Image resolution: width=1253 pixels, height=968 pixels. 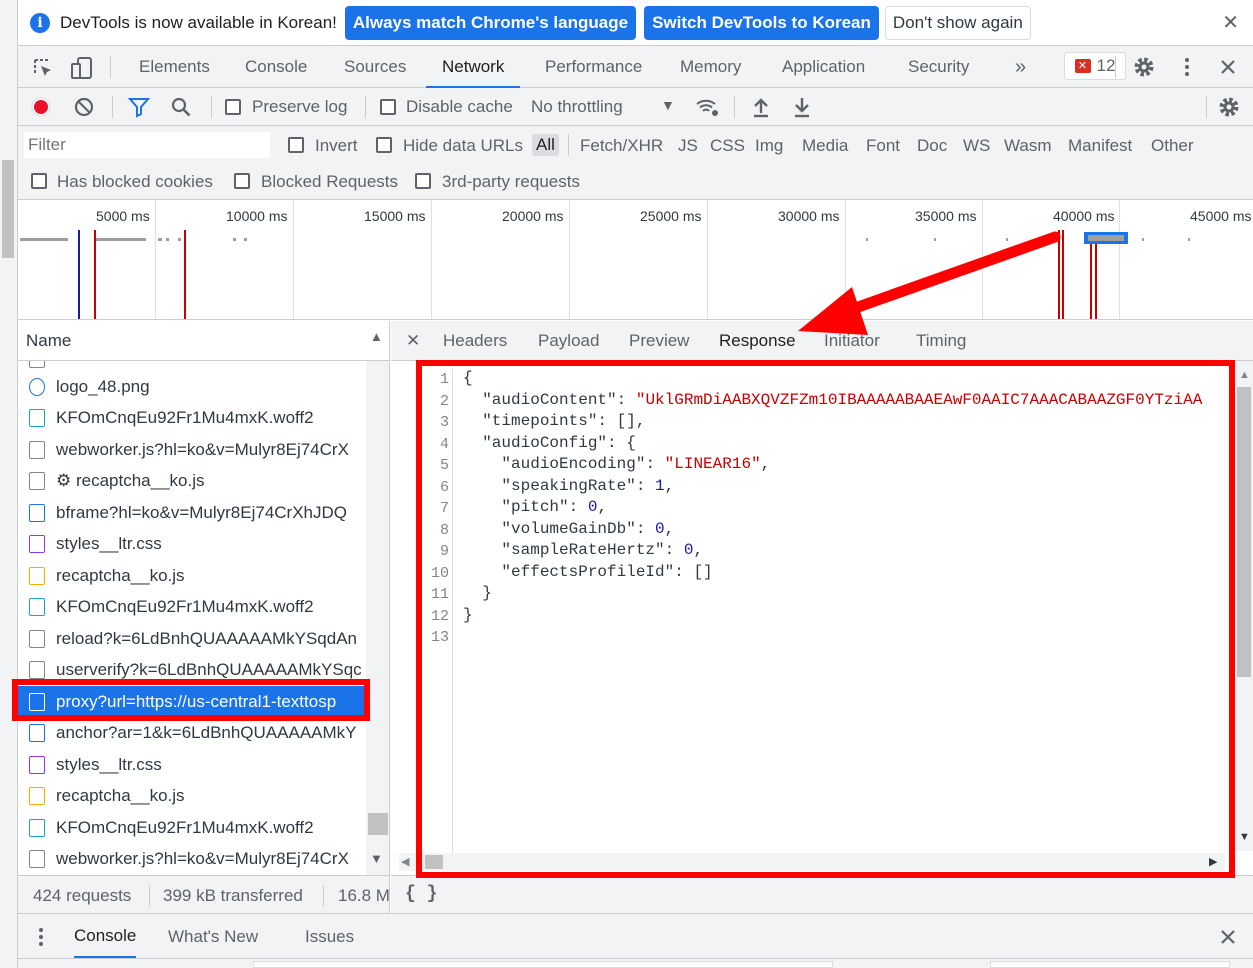 What do you see at coordinates (384, 145) in the screenshot?
I see `hide-data-urls-checkbox` at bounding box center [384, 145].